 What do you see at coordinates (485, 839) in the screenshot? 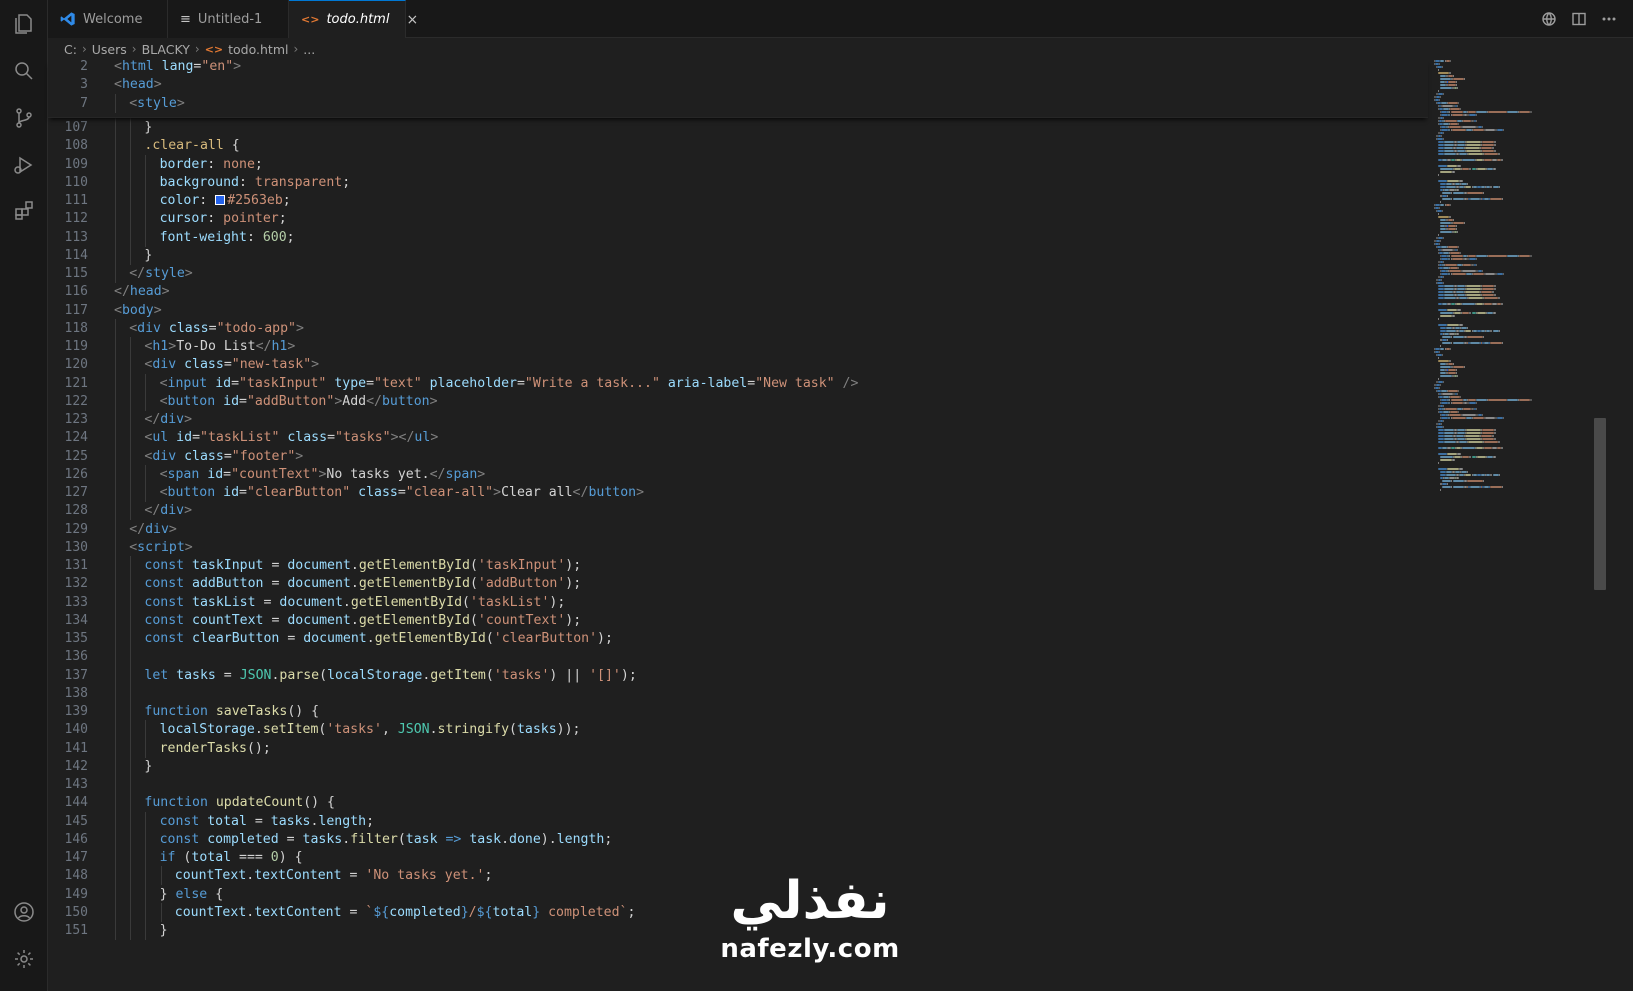
I see `code-token: task` at bounding box center [485, 839].